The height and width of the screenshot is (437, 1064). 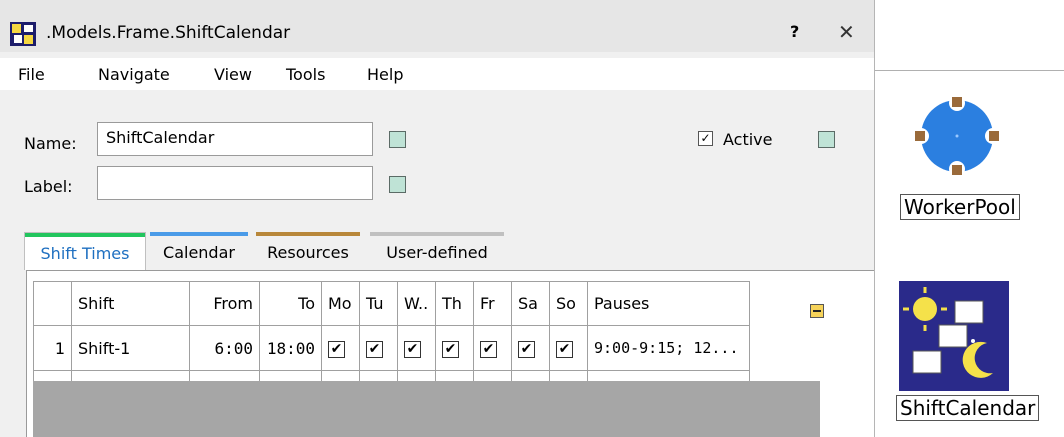 I want to click on label-label: Label:, so click(x=48, y=186).